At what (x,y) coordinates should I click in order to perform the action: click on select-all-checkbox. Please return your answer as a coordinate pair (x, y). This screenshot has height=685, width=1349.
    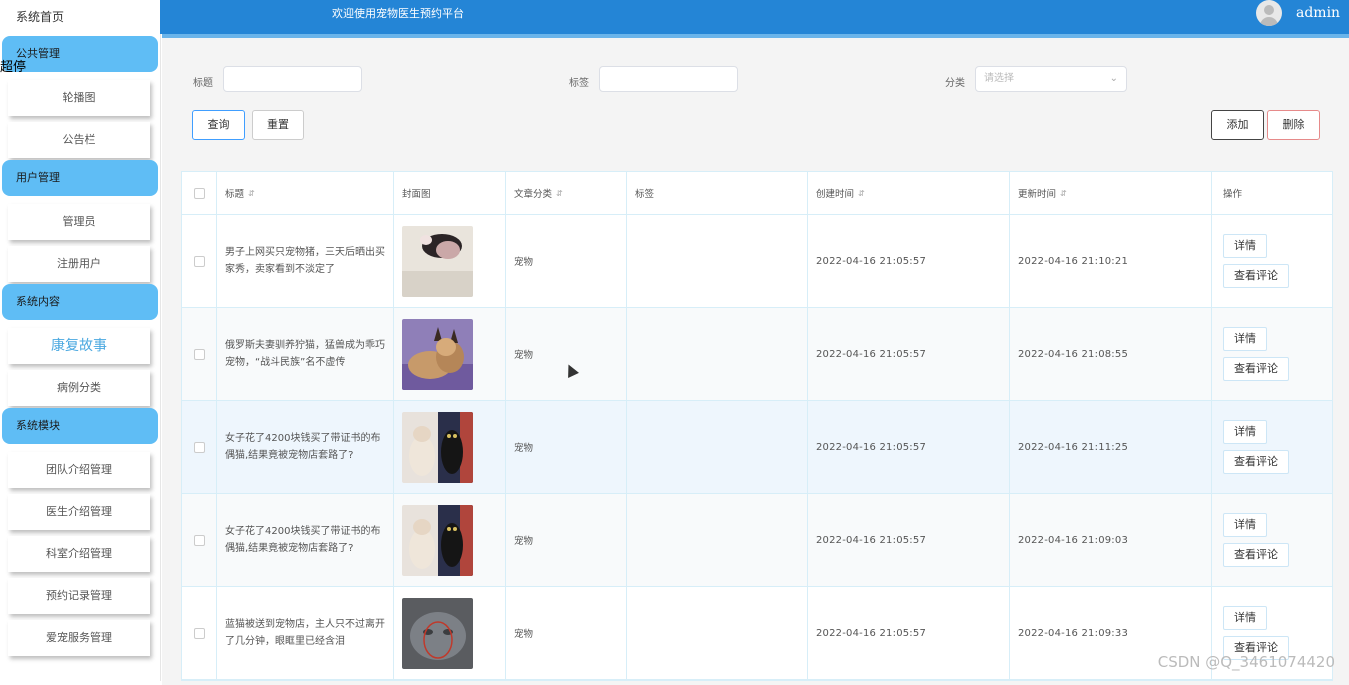
    Looking at the image, I should click on (199, 193).